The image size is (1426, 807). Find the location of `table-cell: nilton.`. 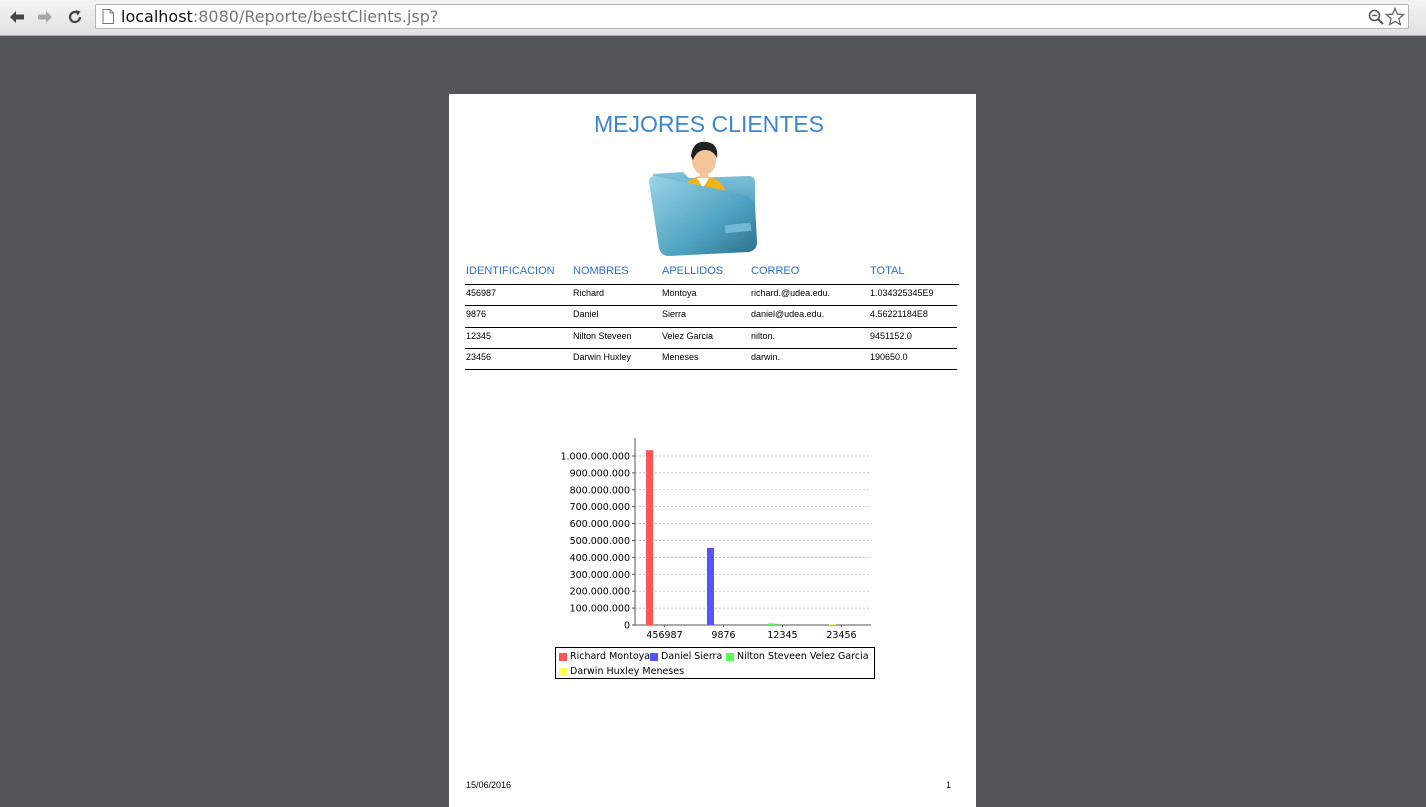

table-cell: nilton. is located at coordinates (763, 336).